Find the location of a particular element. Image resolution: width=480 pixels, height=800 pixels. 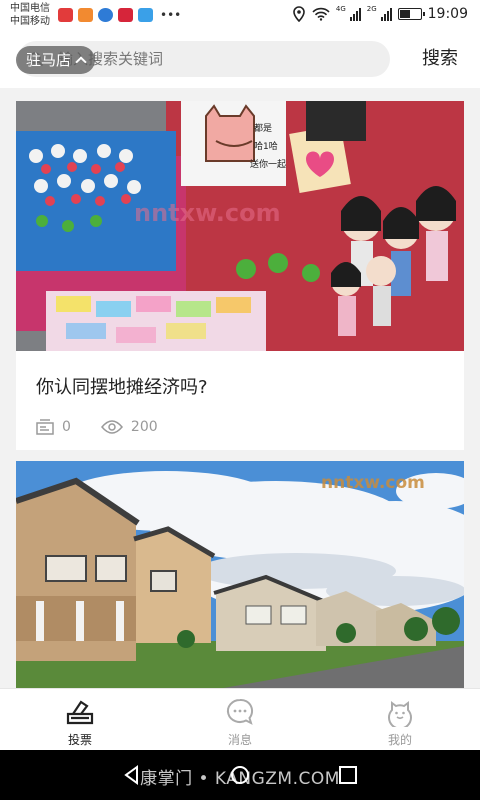

header: 驻马店 搜索 is located at coordinates (240, 60).